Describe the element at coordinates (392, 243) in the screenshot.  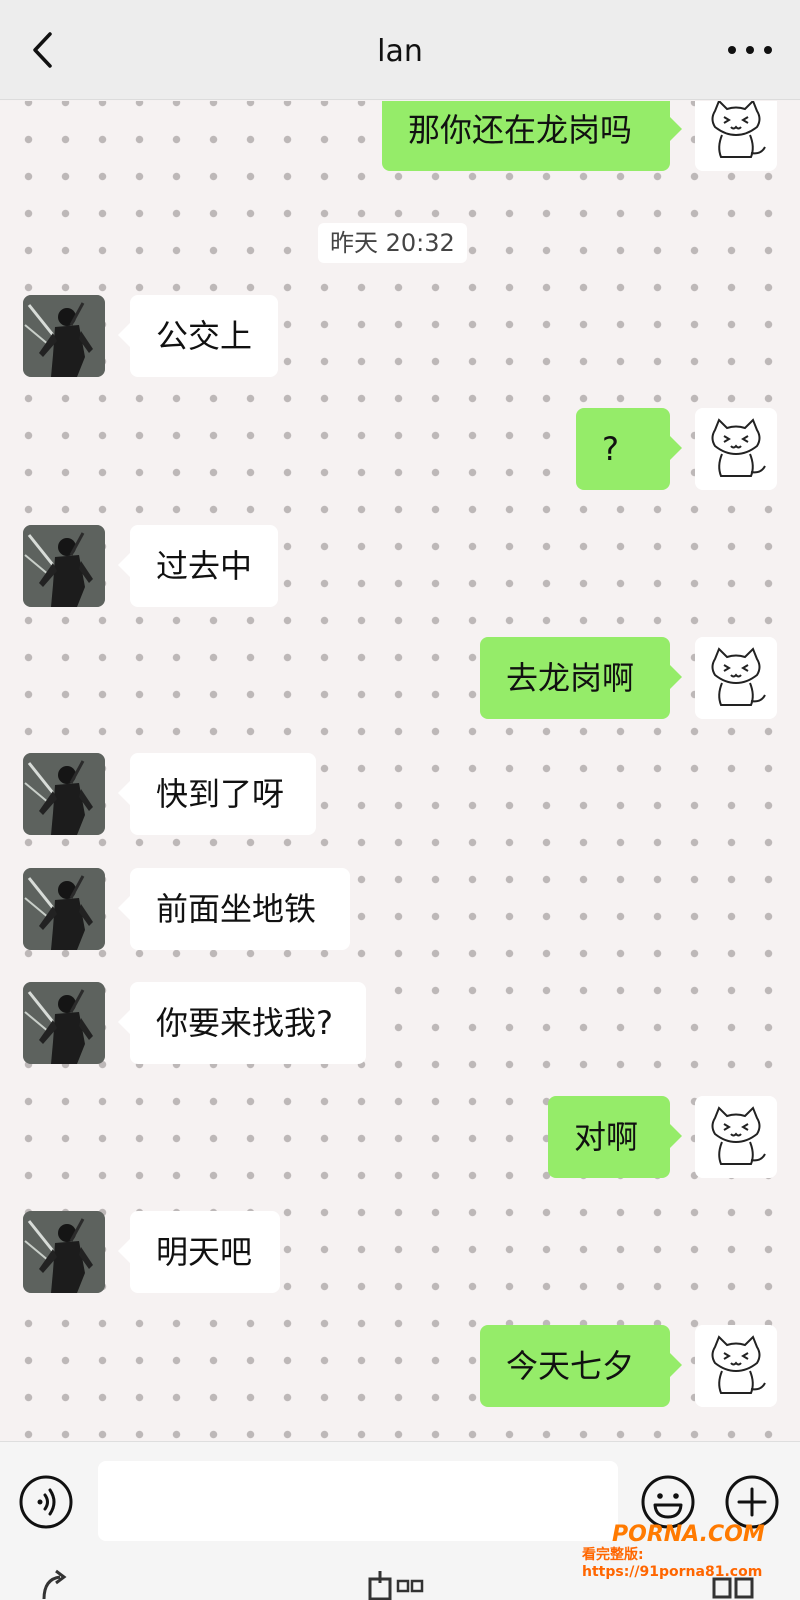
I see `timestamp: 昨天 20:32` at that location.